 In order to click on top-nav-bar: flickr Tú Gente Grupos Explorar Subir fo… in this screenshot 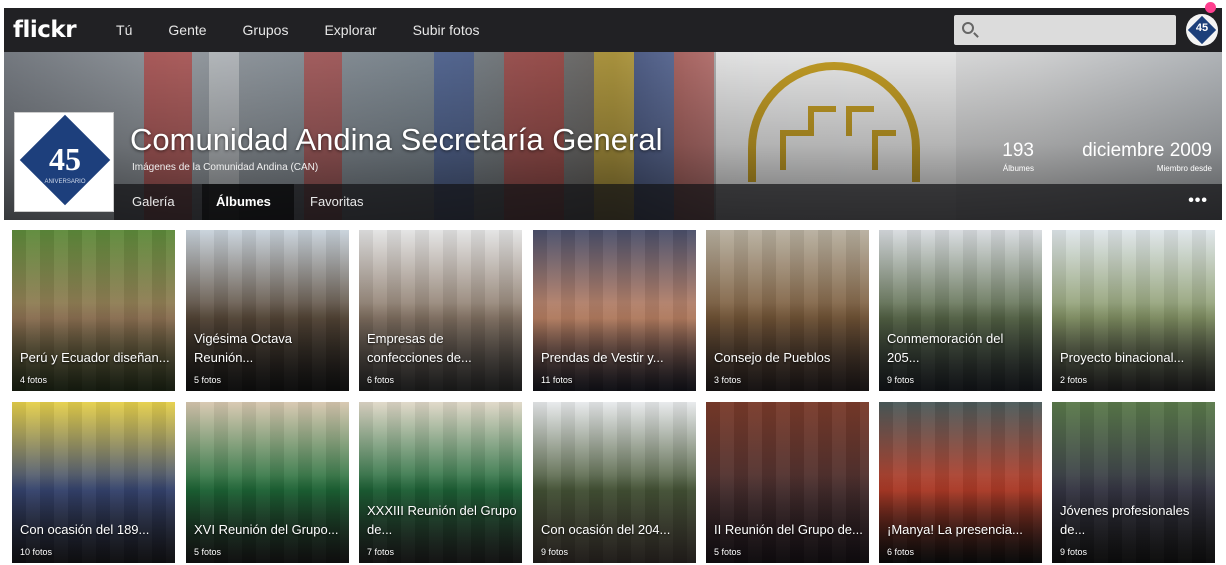, I will do `click(613, 30)`.